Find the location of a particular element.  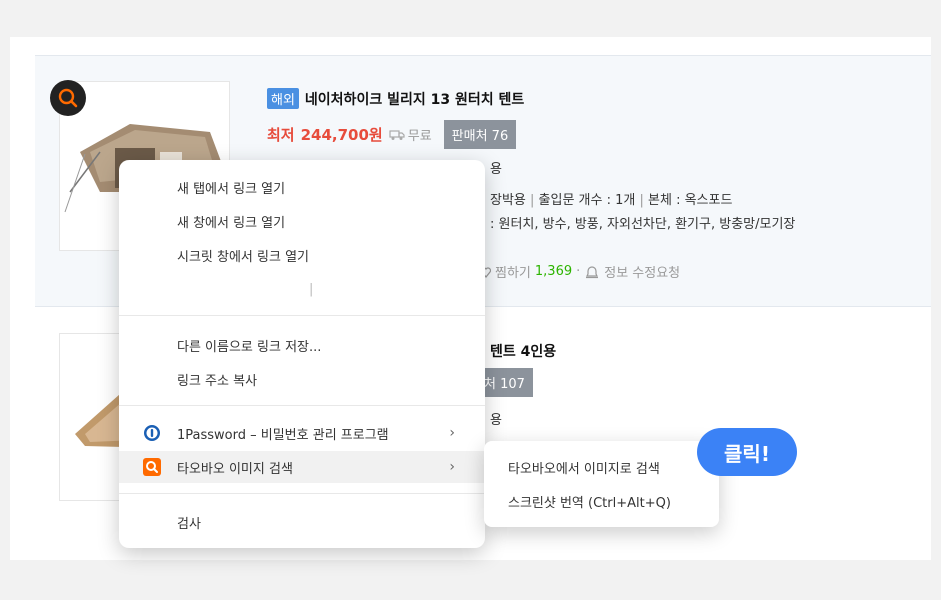

menu-open-incognito: 시크릿 창에서 링크 열기 is located at coordinates (302, 255).